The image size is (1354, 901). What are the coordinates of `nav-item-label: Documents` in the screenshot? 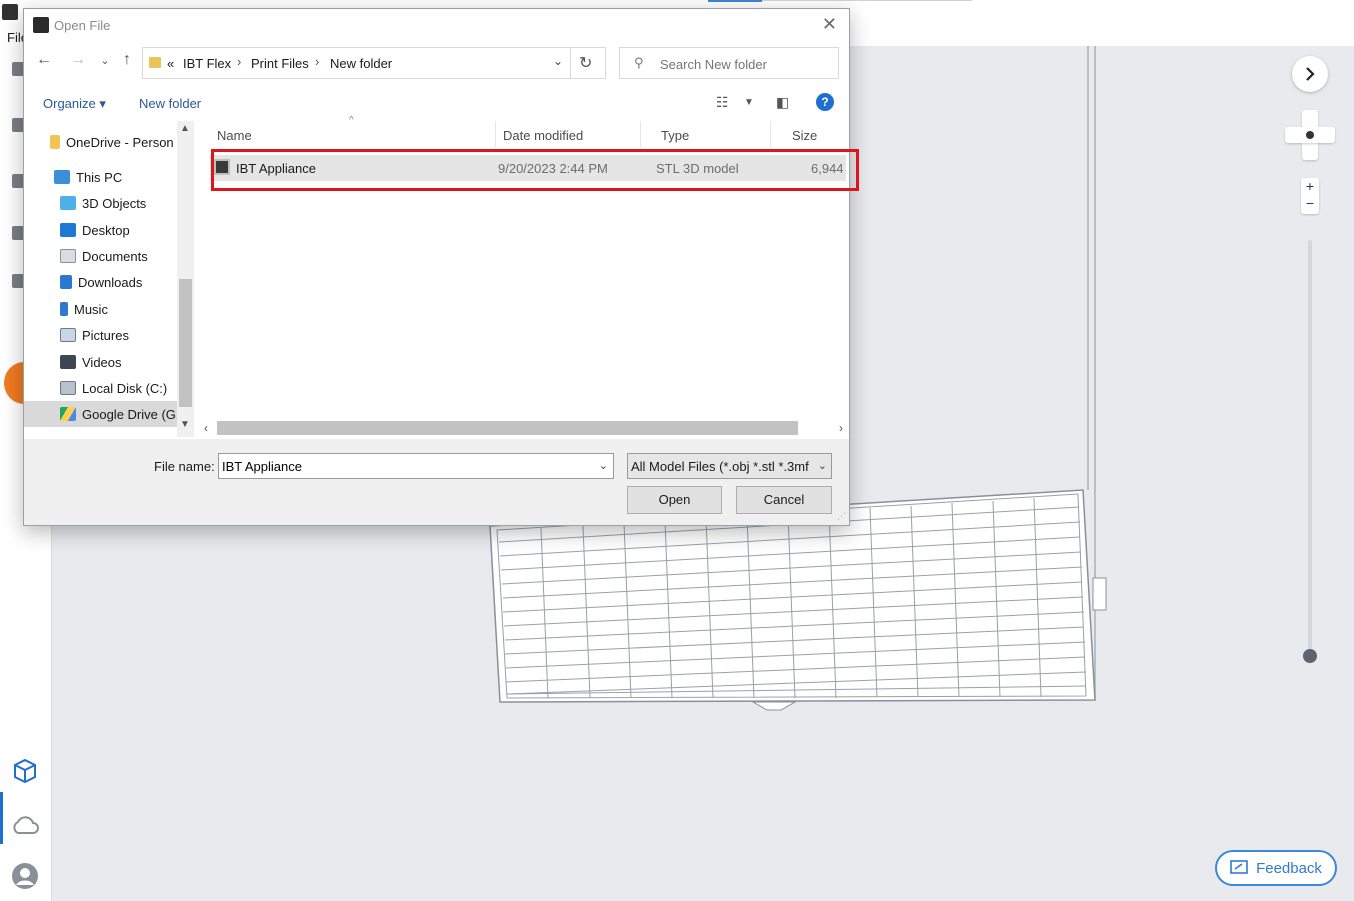 It's located at (115, 256).